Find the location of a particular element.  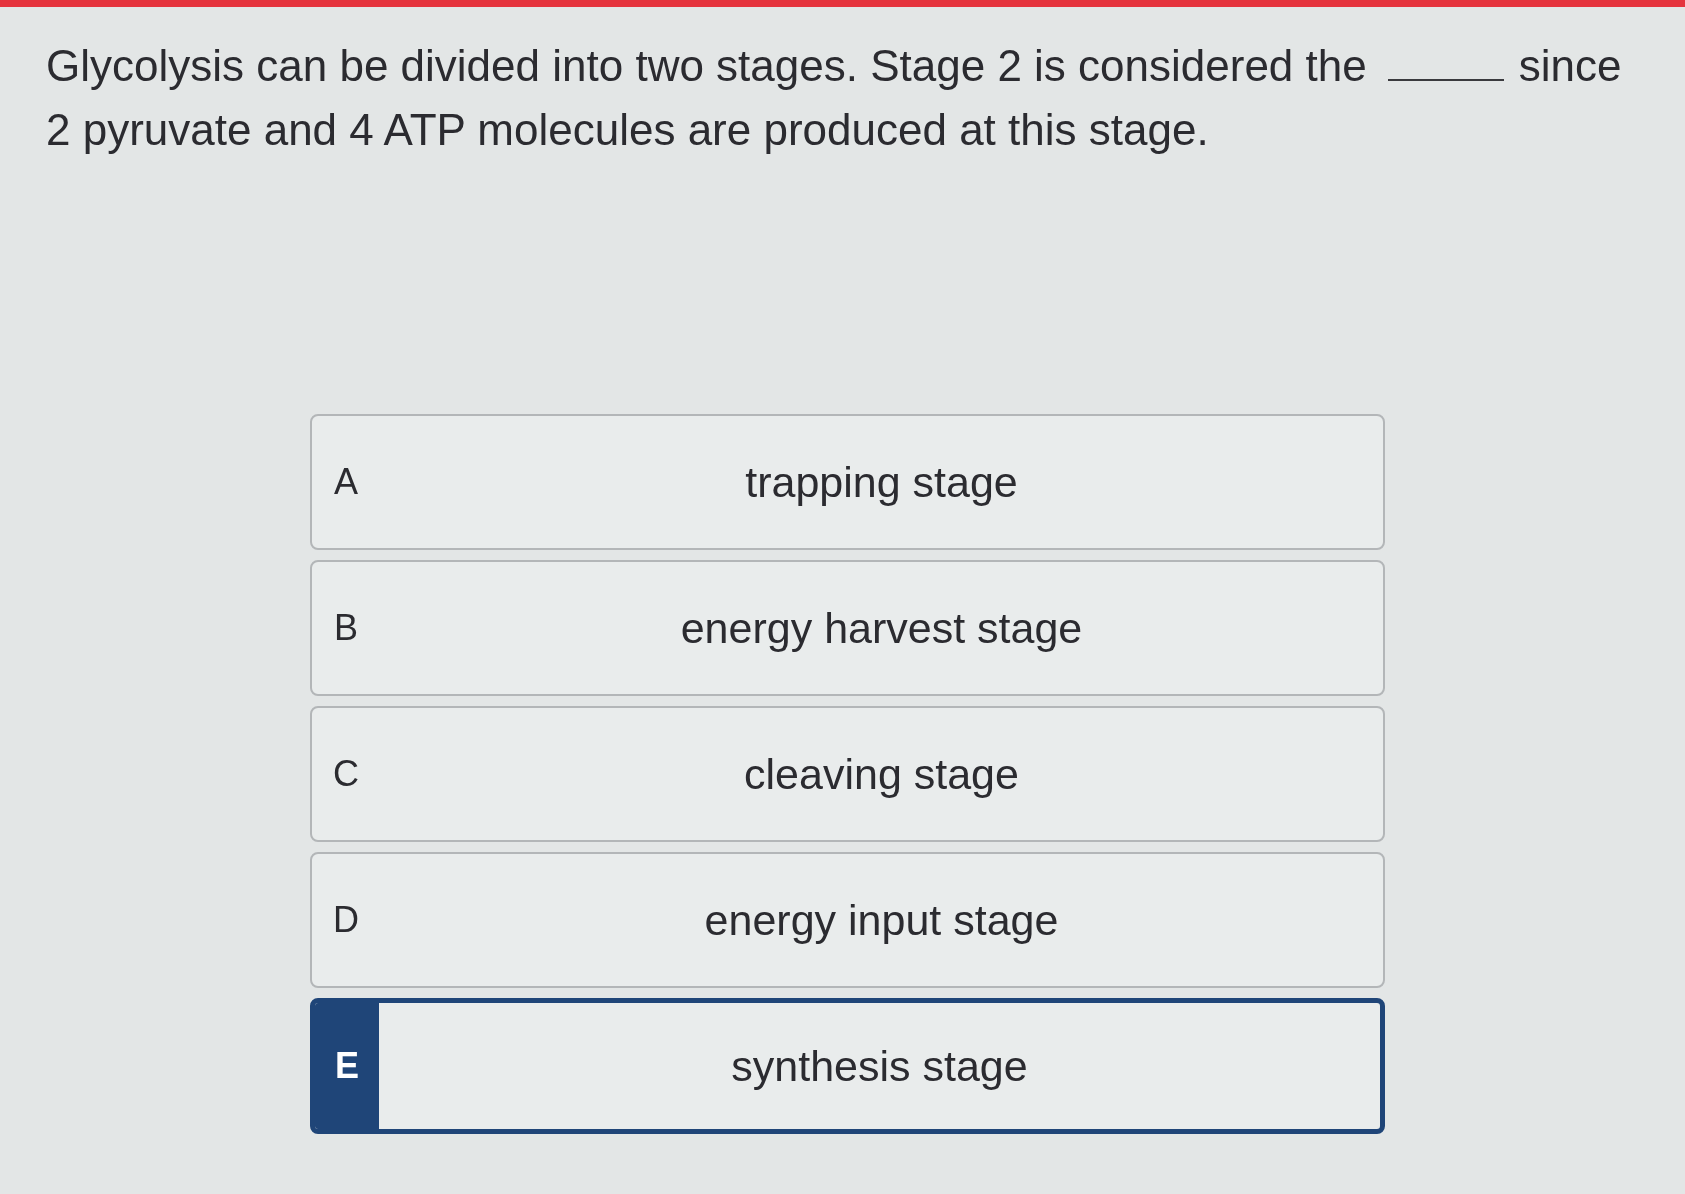

option-letter: E is located at coordinates (347, 1066).